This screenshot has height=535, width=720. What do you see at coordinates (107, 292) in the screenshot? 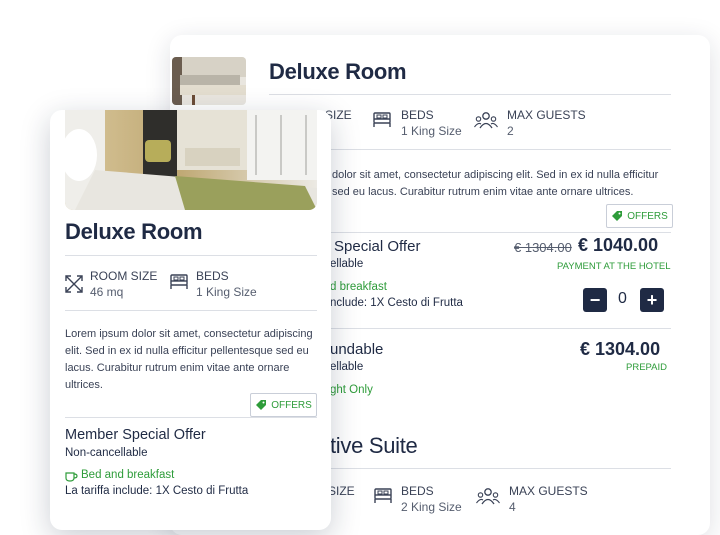
I see `room-size-value: 46 mq` at bounding box center [107, 292].